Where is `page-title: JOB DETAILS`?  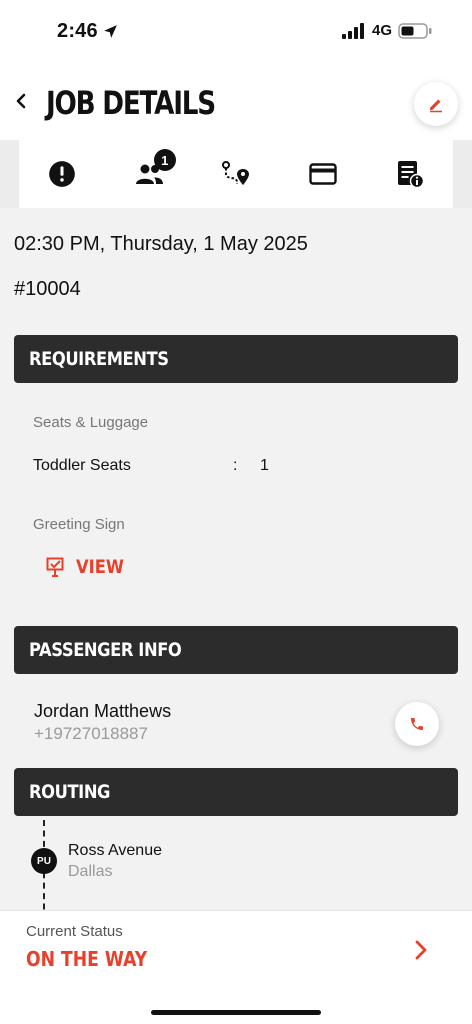
page-title: JOB DETAILS is located at coordinates (131, 103).